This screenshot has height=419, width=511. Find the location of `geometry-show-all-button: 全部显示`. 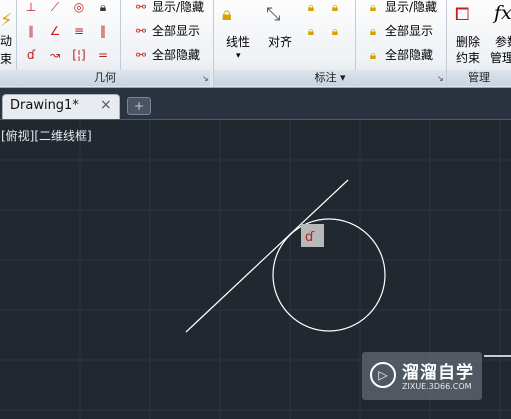

geometry-show-all-button: 全部显示 is located at coordinates (176, 31).